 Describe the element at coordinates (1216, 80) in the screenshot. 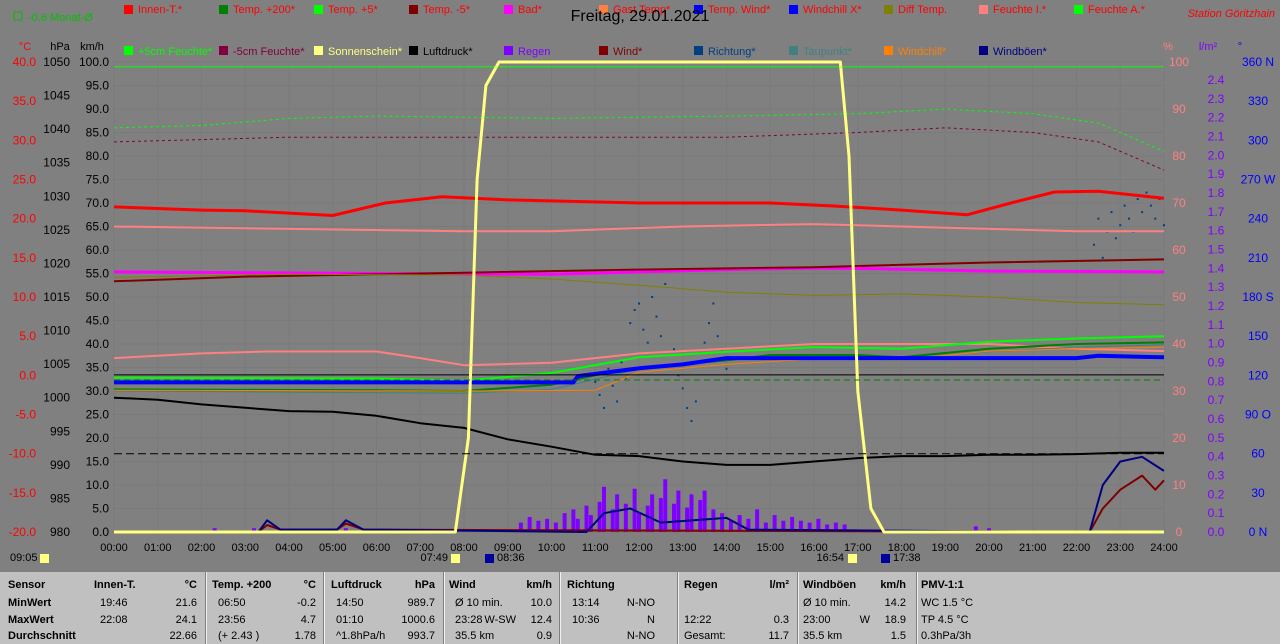

I see `rain-tick-label: 2.4` at that location.